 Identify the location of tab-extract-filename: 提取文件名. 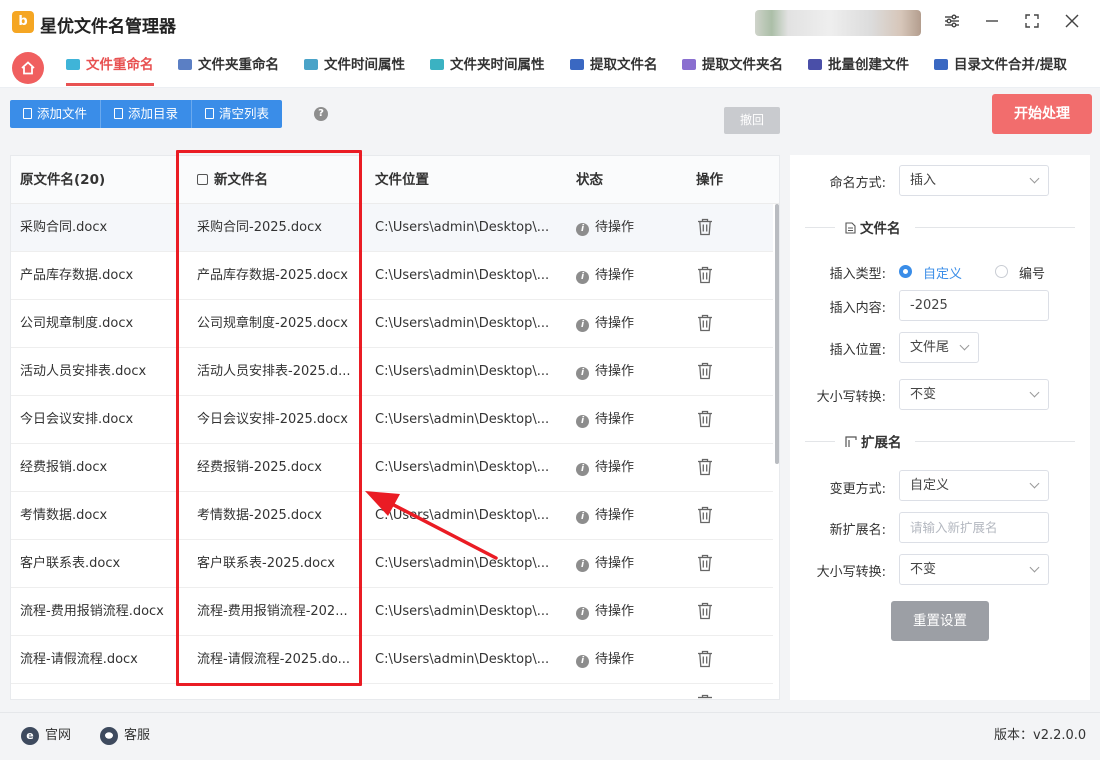
(614, 66).